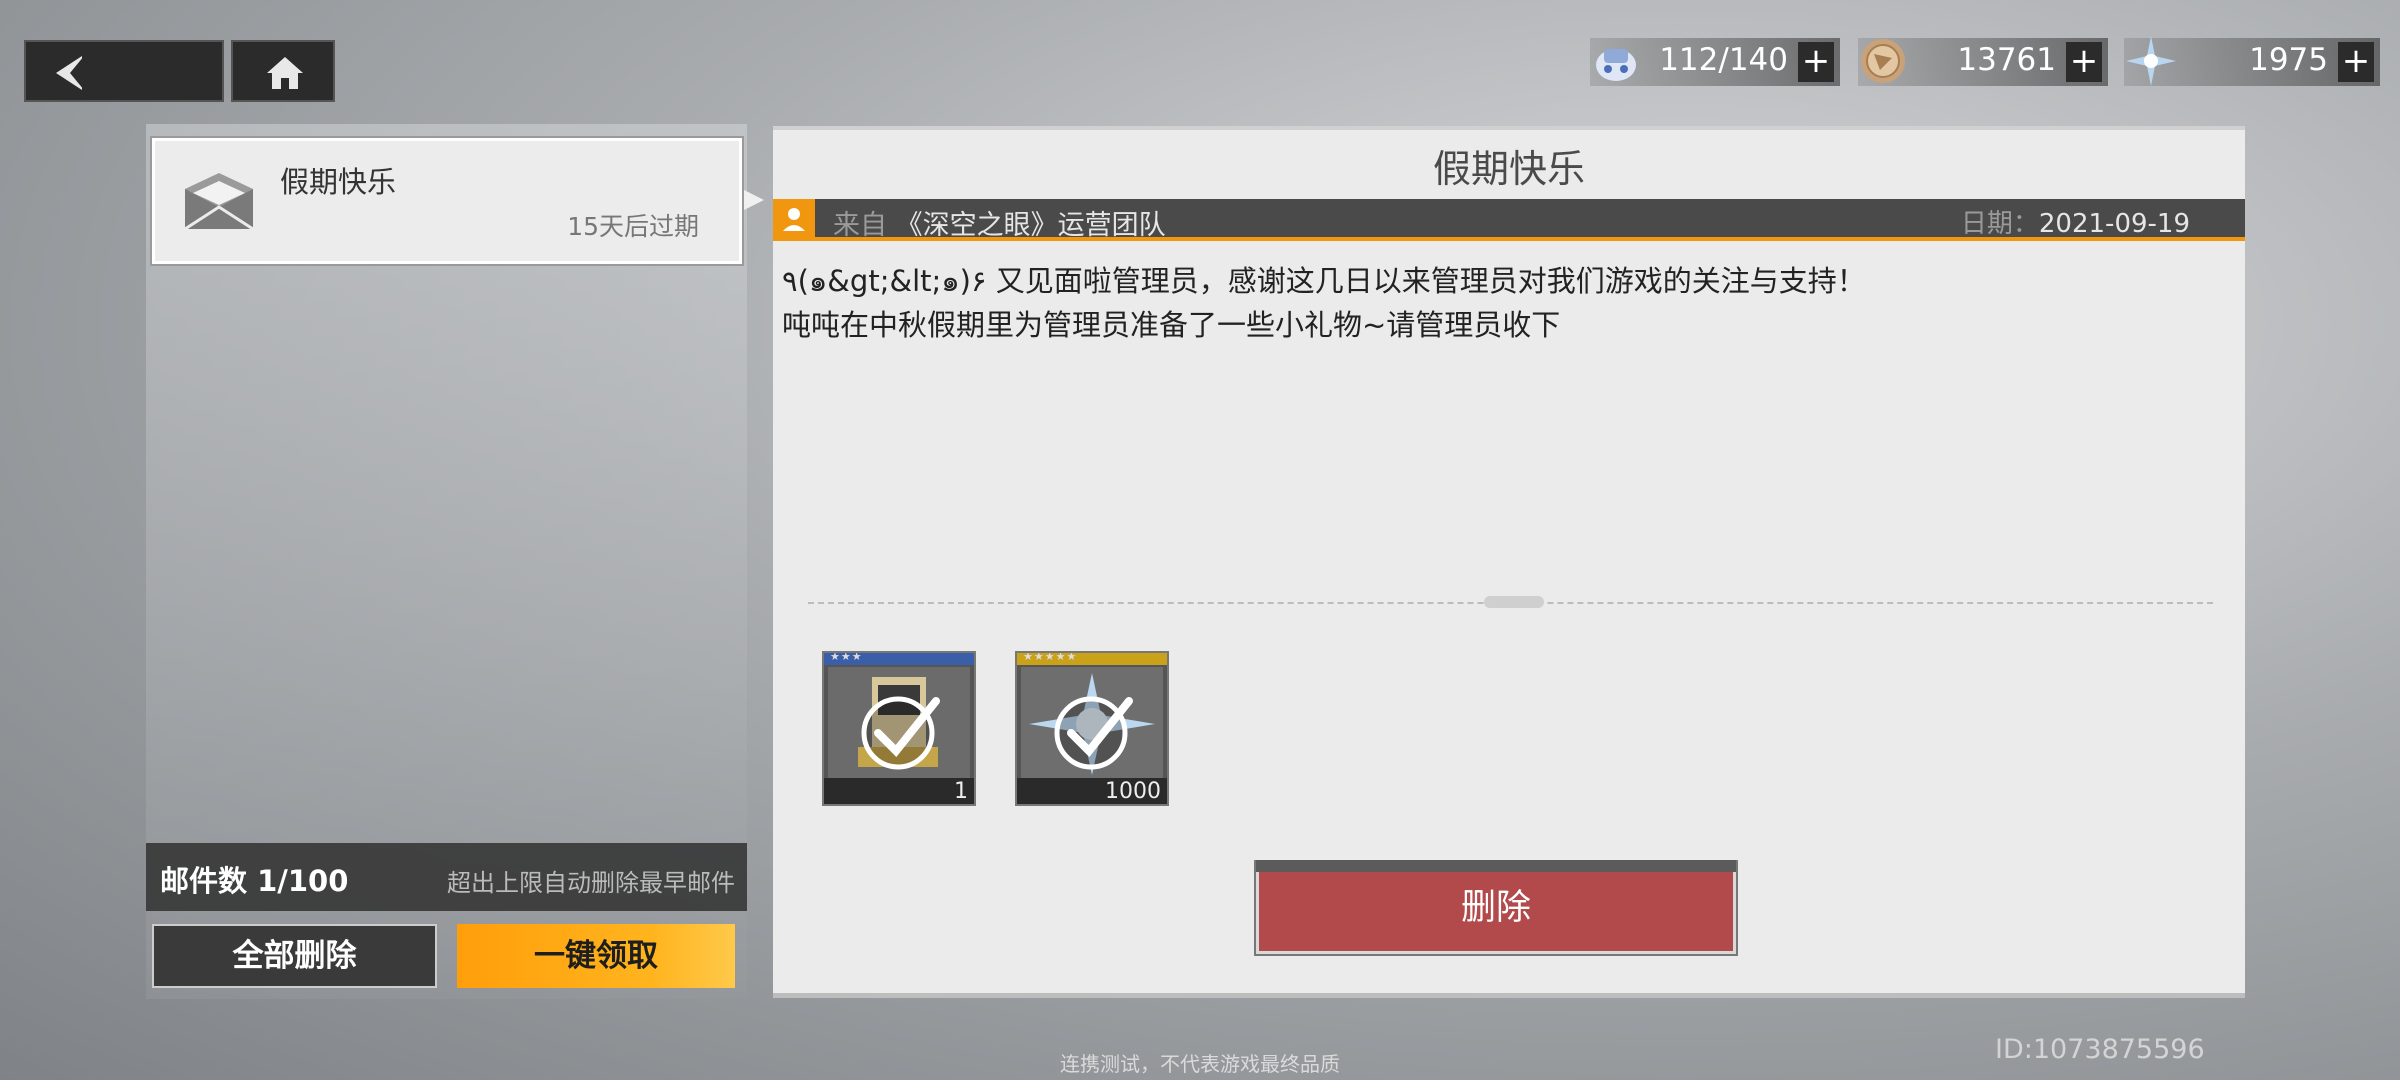  What do you see at coordinates (1030, 225) in the screenshot?
I see `sender-name: 《深空之眼》运营团队` at bounding box center [1030, 225].